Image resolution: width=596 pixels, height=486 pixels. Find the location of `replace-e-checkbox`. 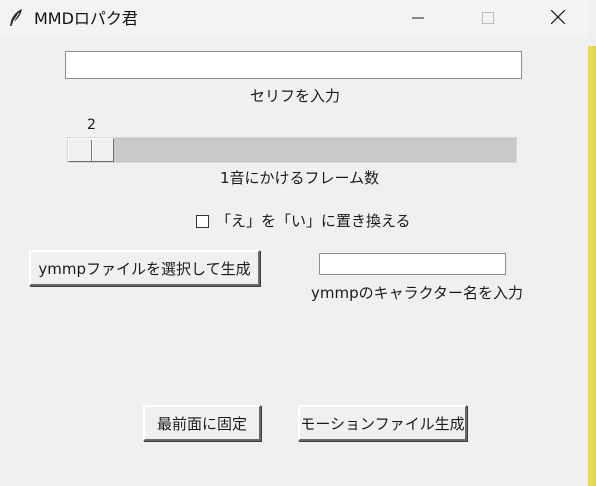

replace-e-checkbox is located at coordinates (202, 221).